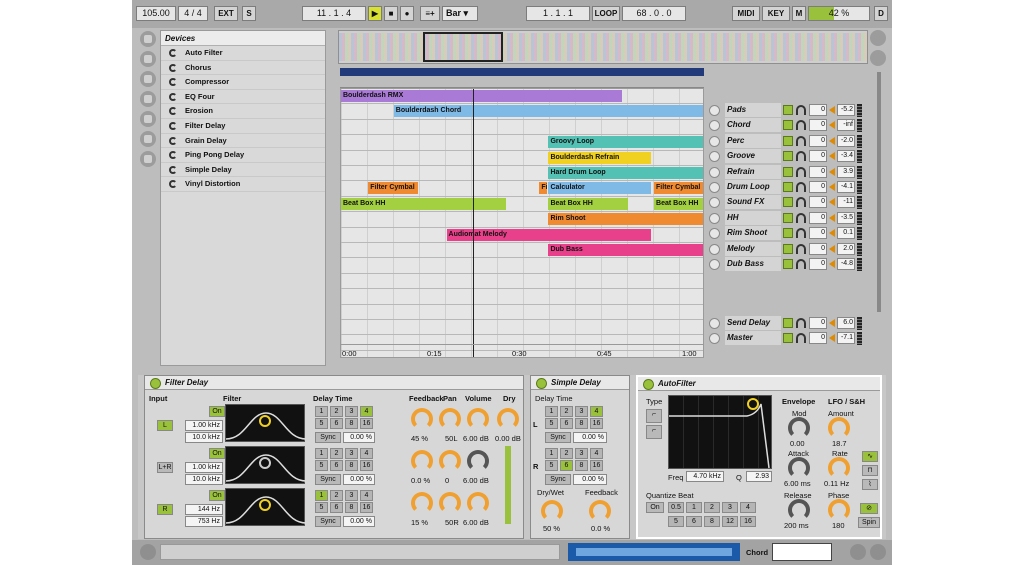 The image size is (1024, 565). What do you see at coordinates (730, 507) in the screenshot?
I see `quantize-grid-button: 3` at bounding box center [730, 507].